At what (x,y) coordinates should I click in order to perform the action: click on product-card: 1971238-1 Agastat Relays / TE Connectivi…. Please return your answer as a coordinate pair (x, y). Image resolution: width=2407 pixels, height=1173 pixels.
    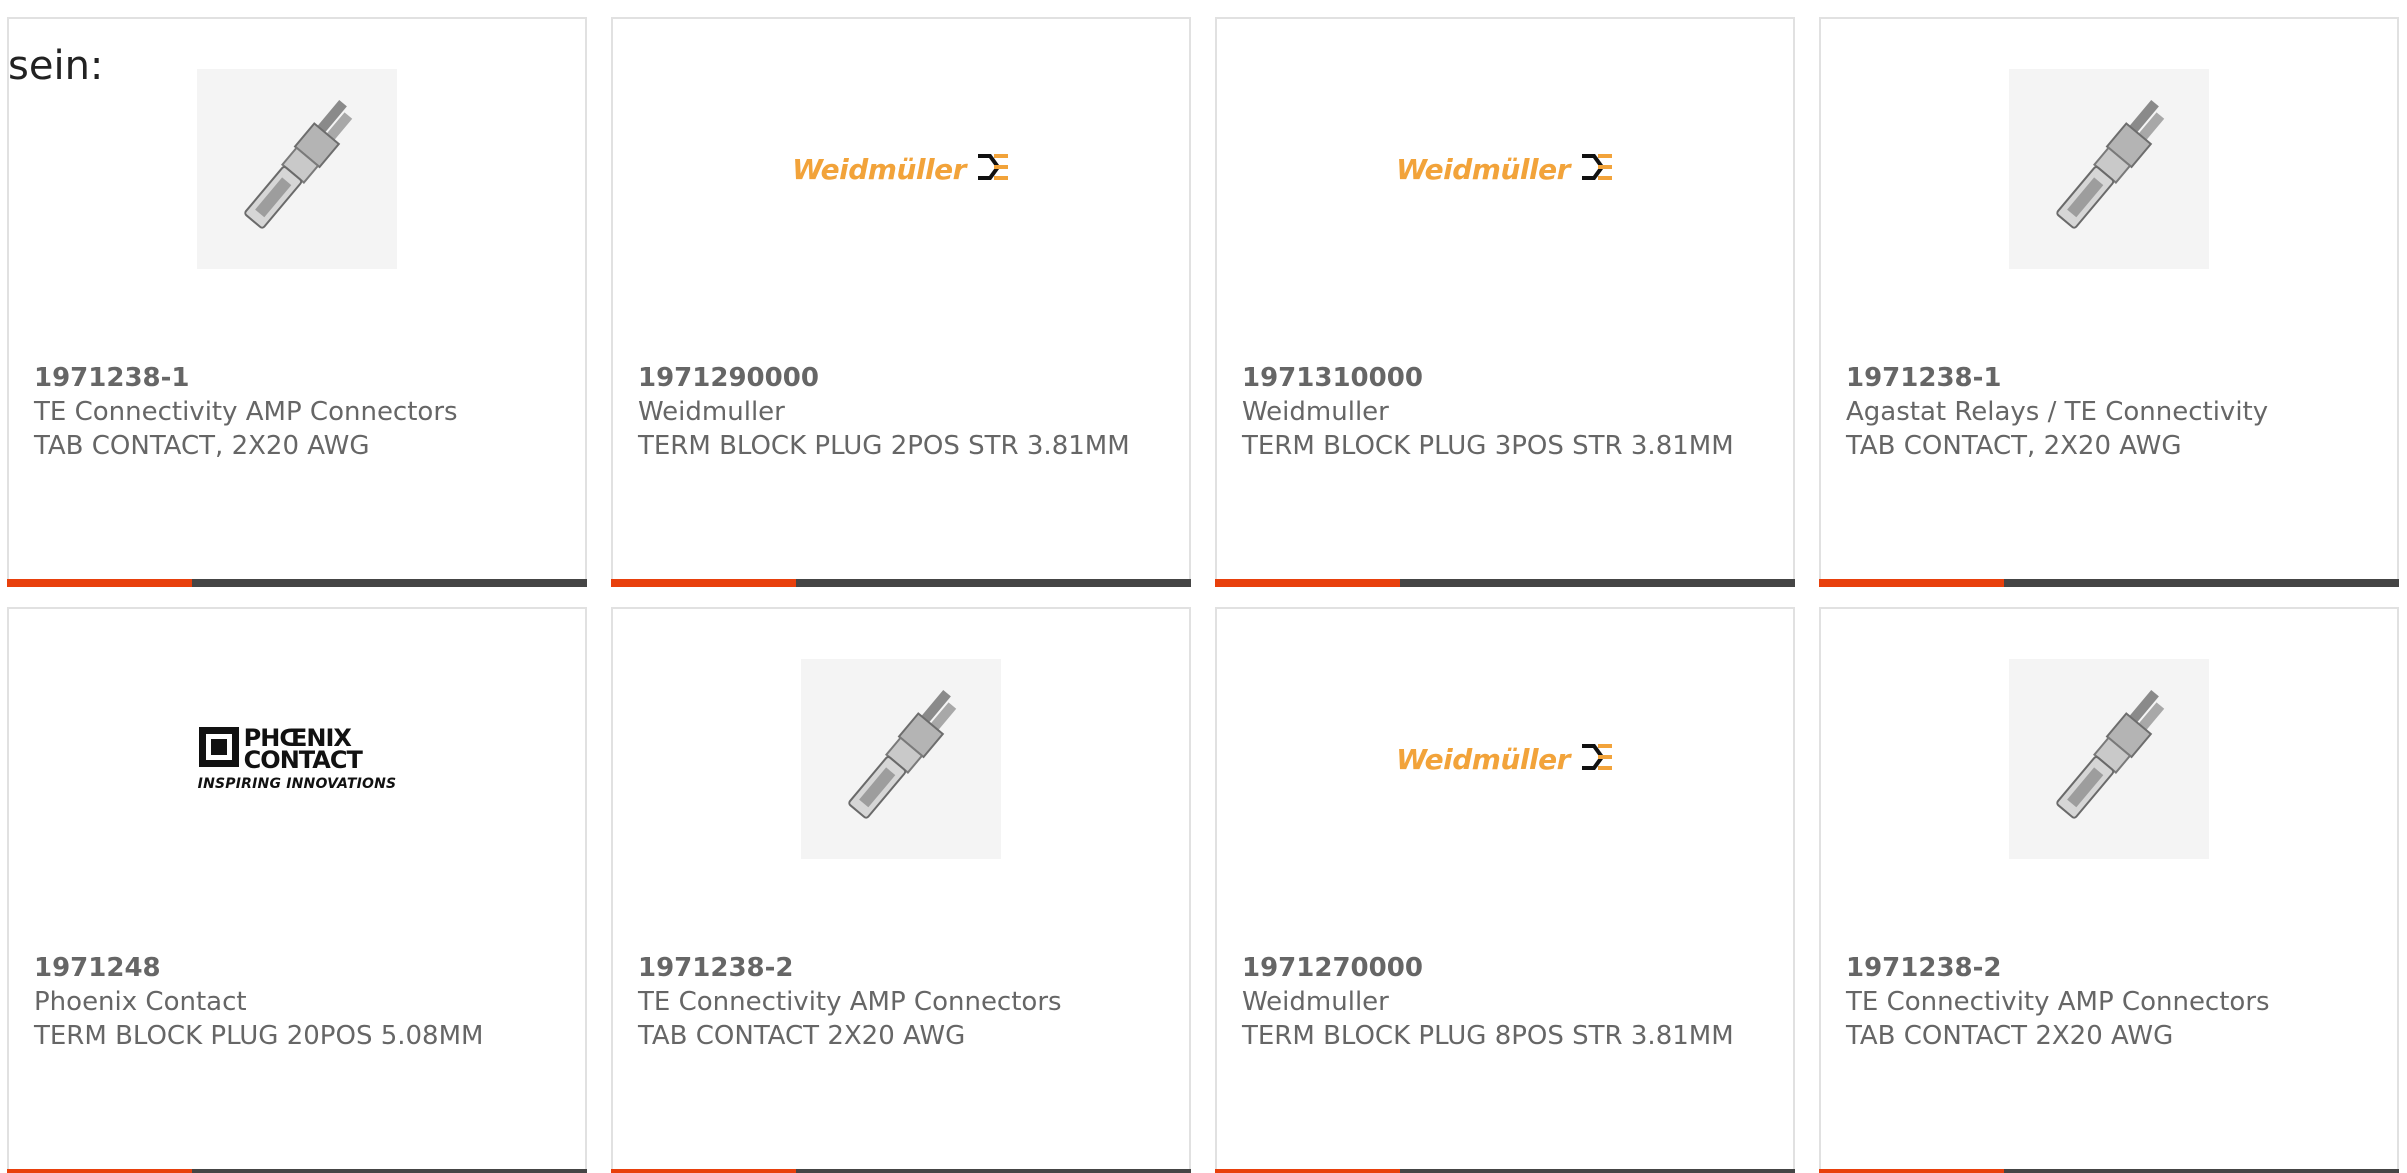
    Looking at the image, I should click on (2109, 302).